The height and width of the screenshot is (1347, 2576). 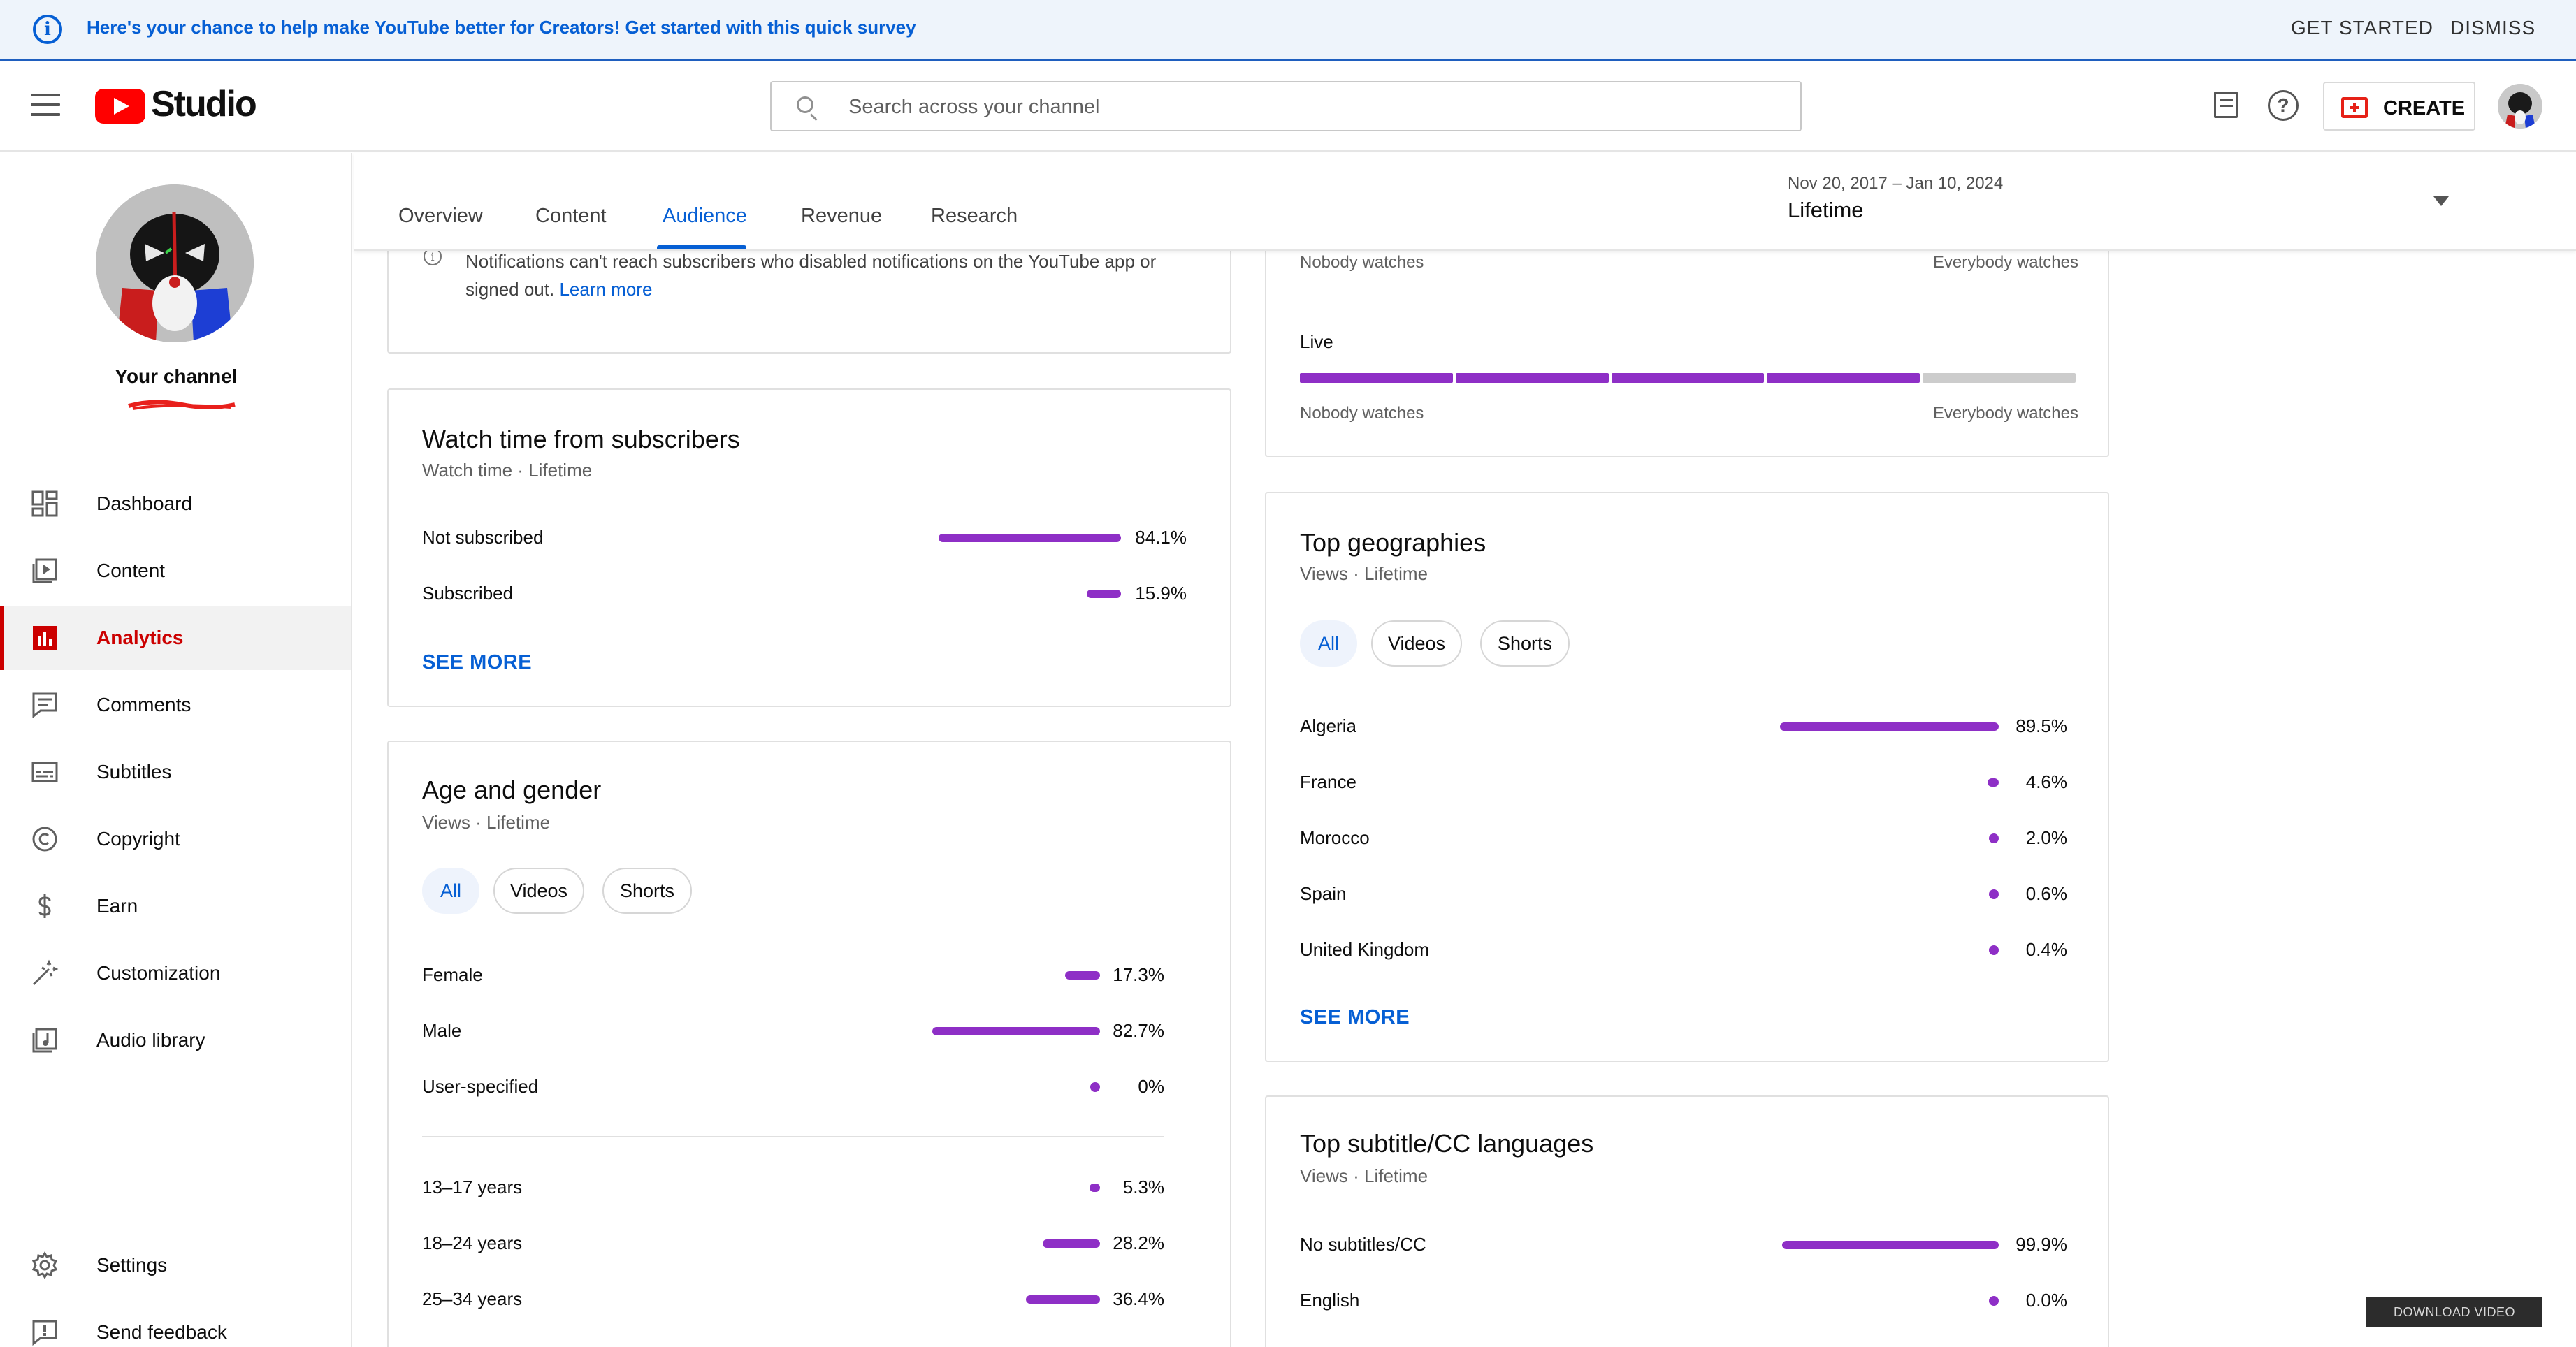 I want to click on tab-audience: Audience, so click(x=705, y=216).